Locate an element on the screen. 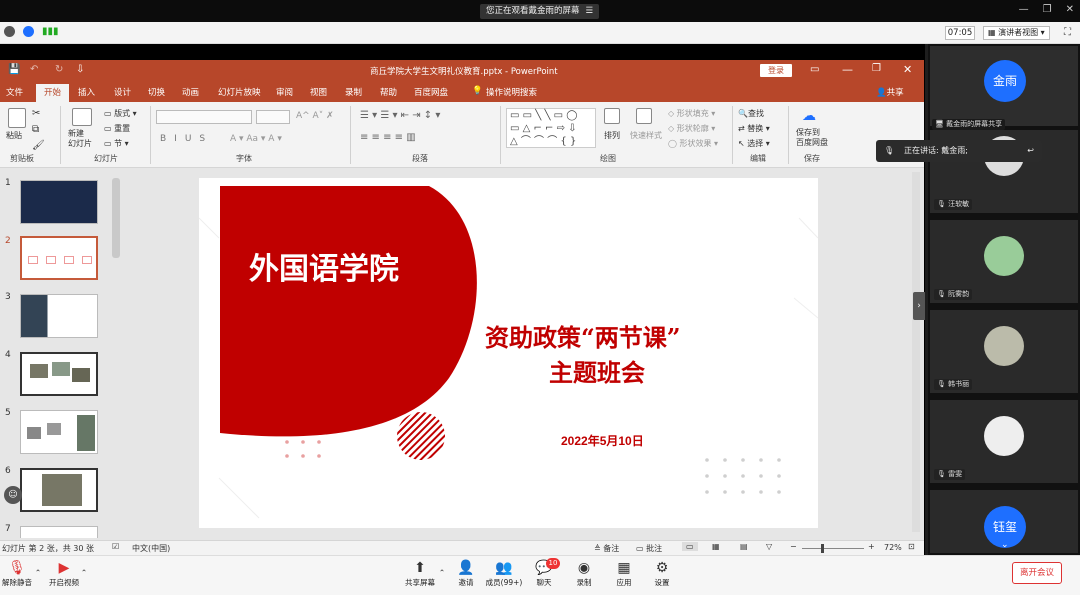  video-tile: 🎙 韩书丽 is located at coordinates (1004, 351).